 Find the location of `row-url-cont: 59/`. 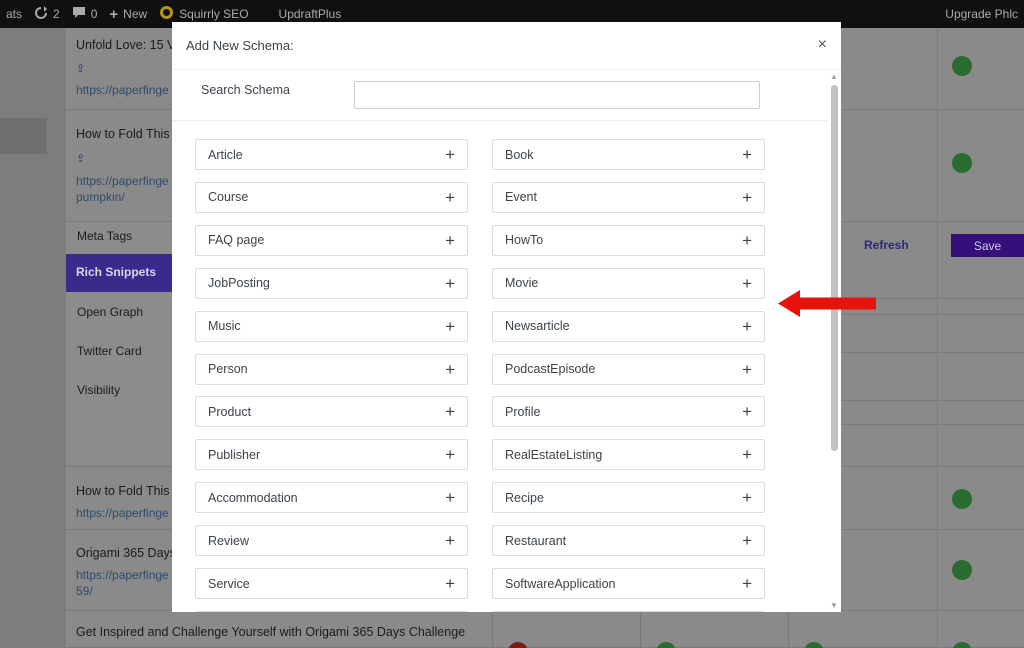

row-url-cont: 59/ is located at coordinates (84, 591).